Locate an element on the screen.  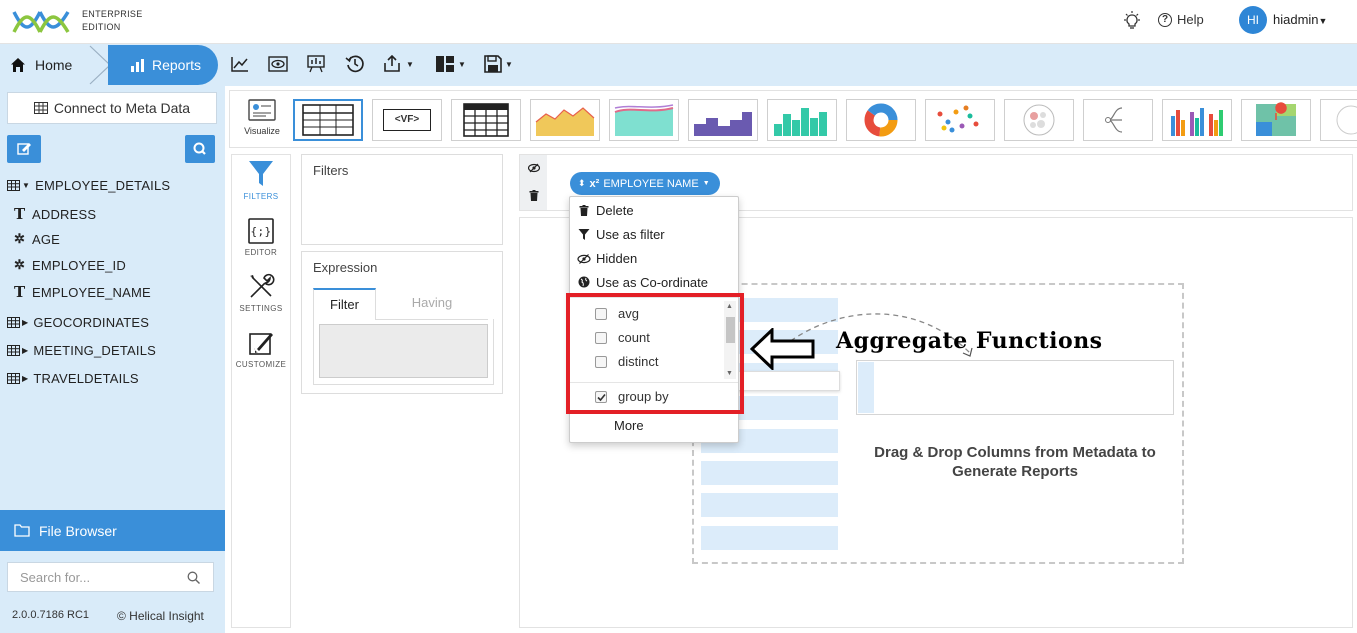
menu-delete-label: Delete is located at coordinates (615, 210).